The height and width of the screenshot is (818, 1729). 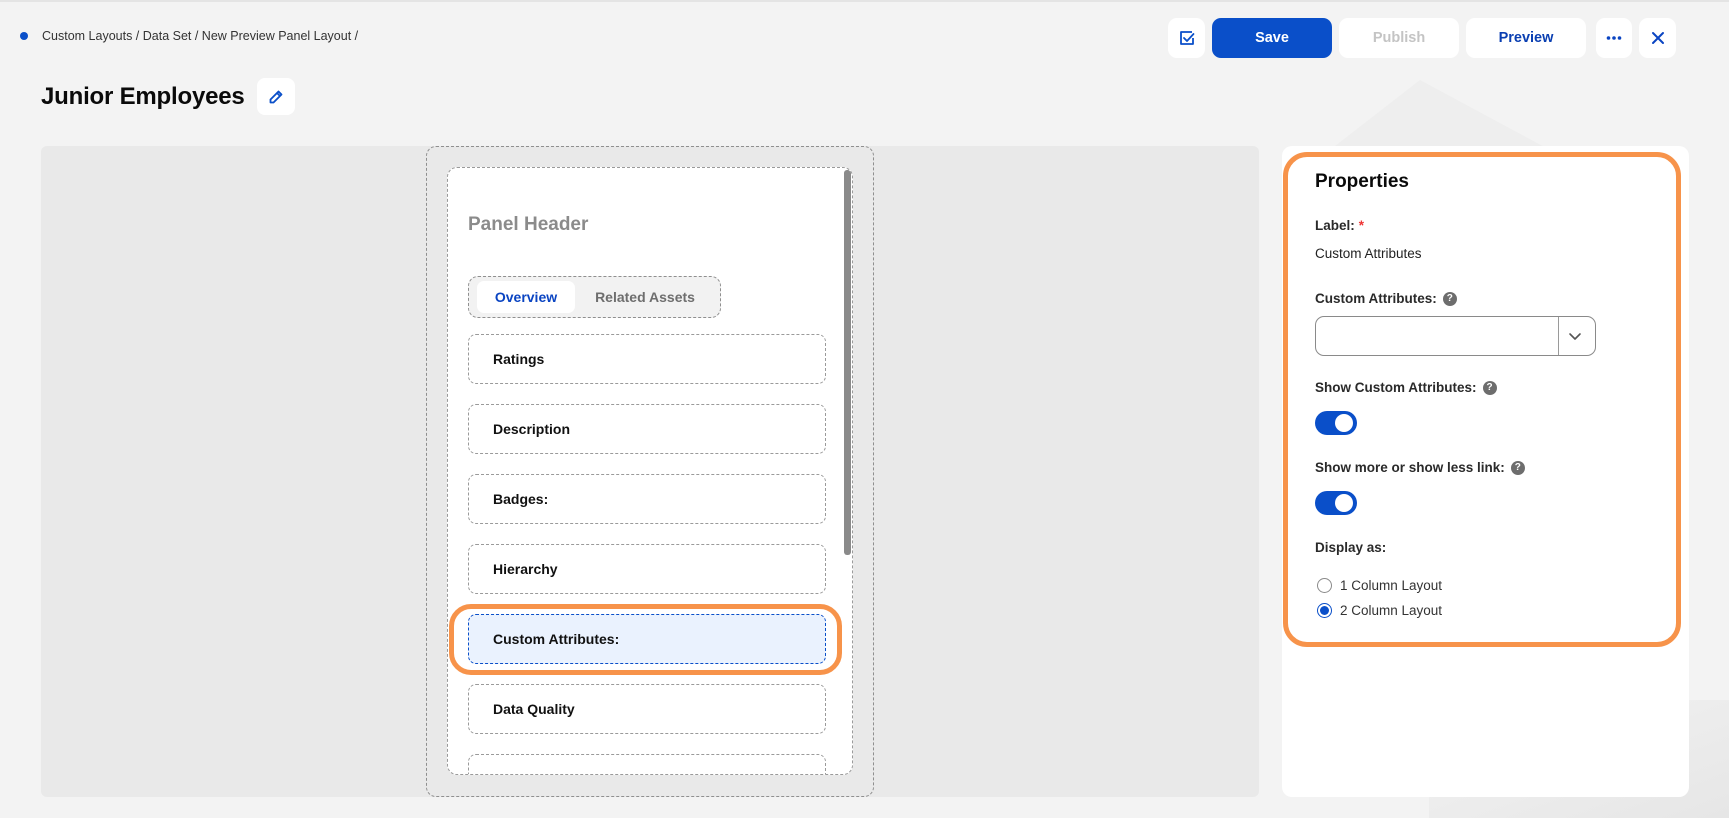 I want to click on field-data-quality: Data Quality, so click(x=647, y=709).